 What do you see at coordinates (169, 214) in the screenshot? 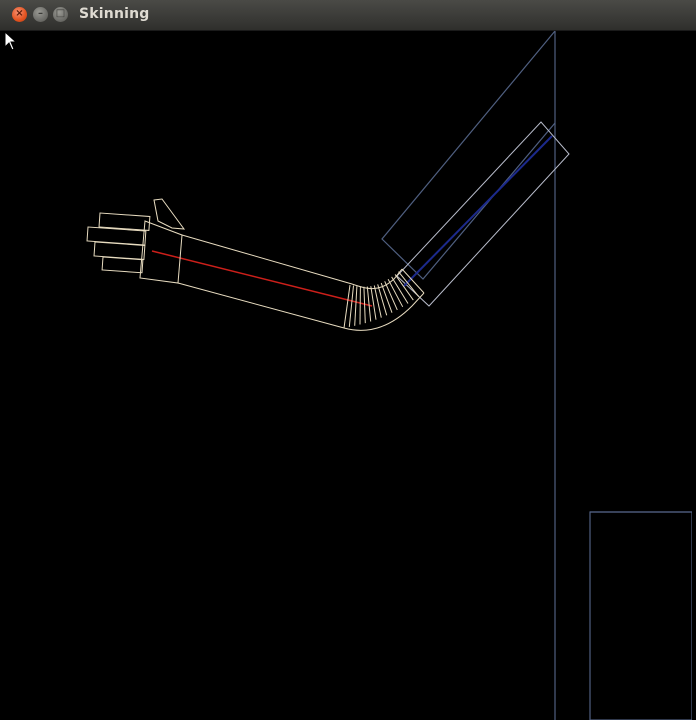
I see `thumb` at bounding box center [169, 214].